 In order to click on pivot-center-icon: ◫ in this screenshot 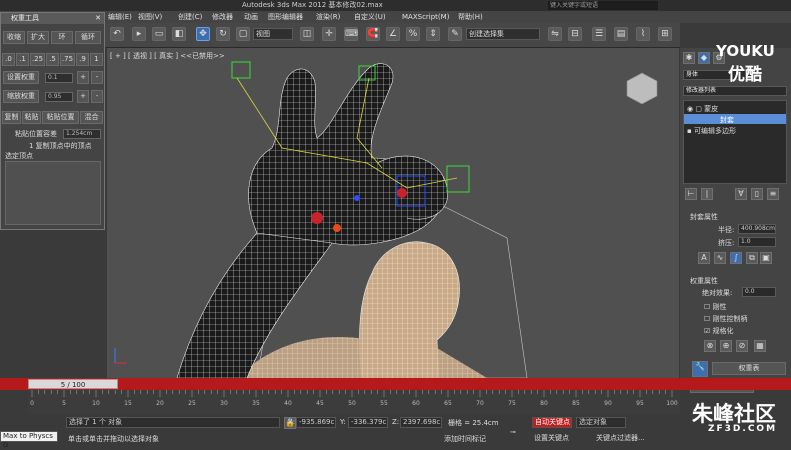, I will do `click(307, 34)`.